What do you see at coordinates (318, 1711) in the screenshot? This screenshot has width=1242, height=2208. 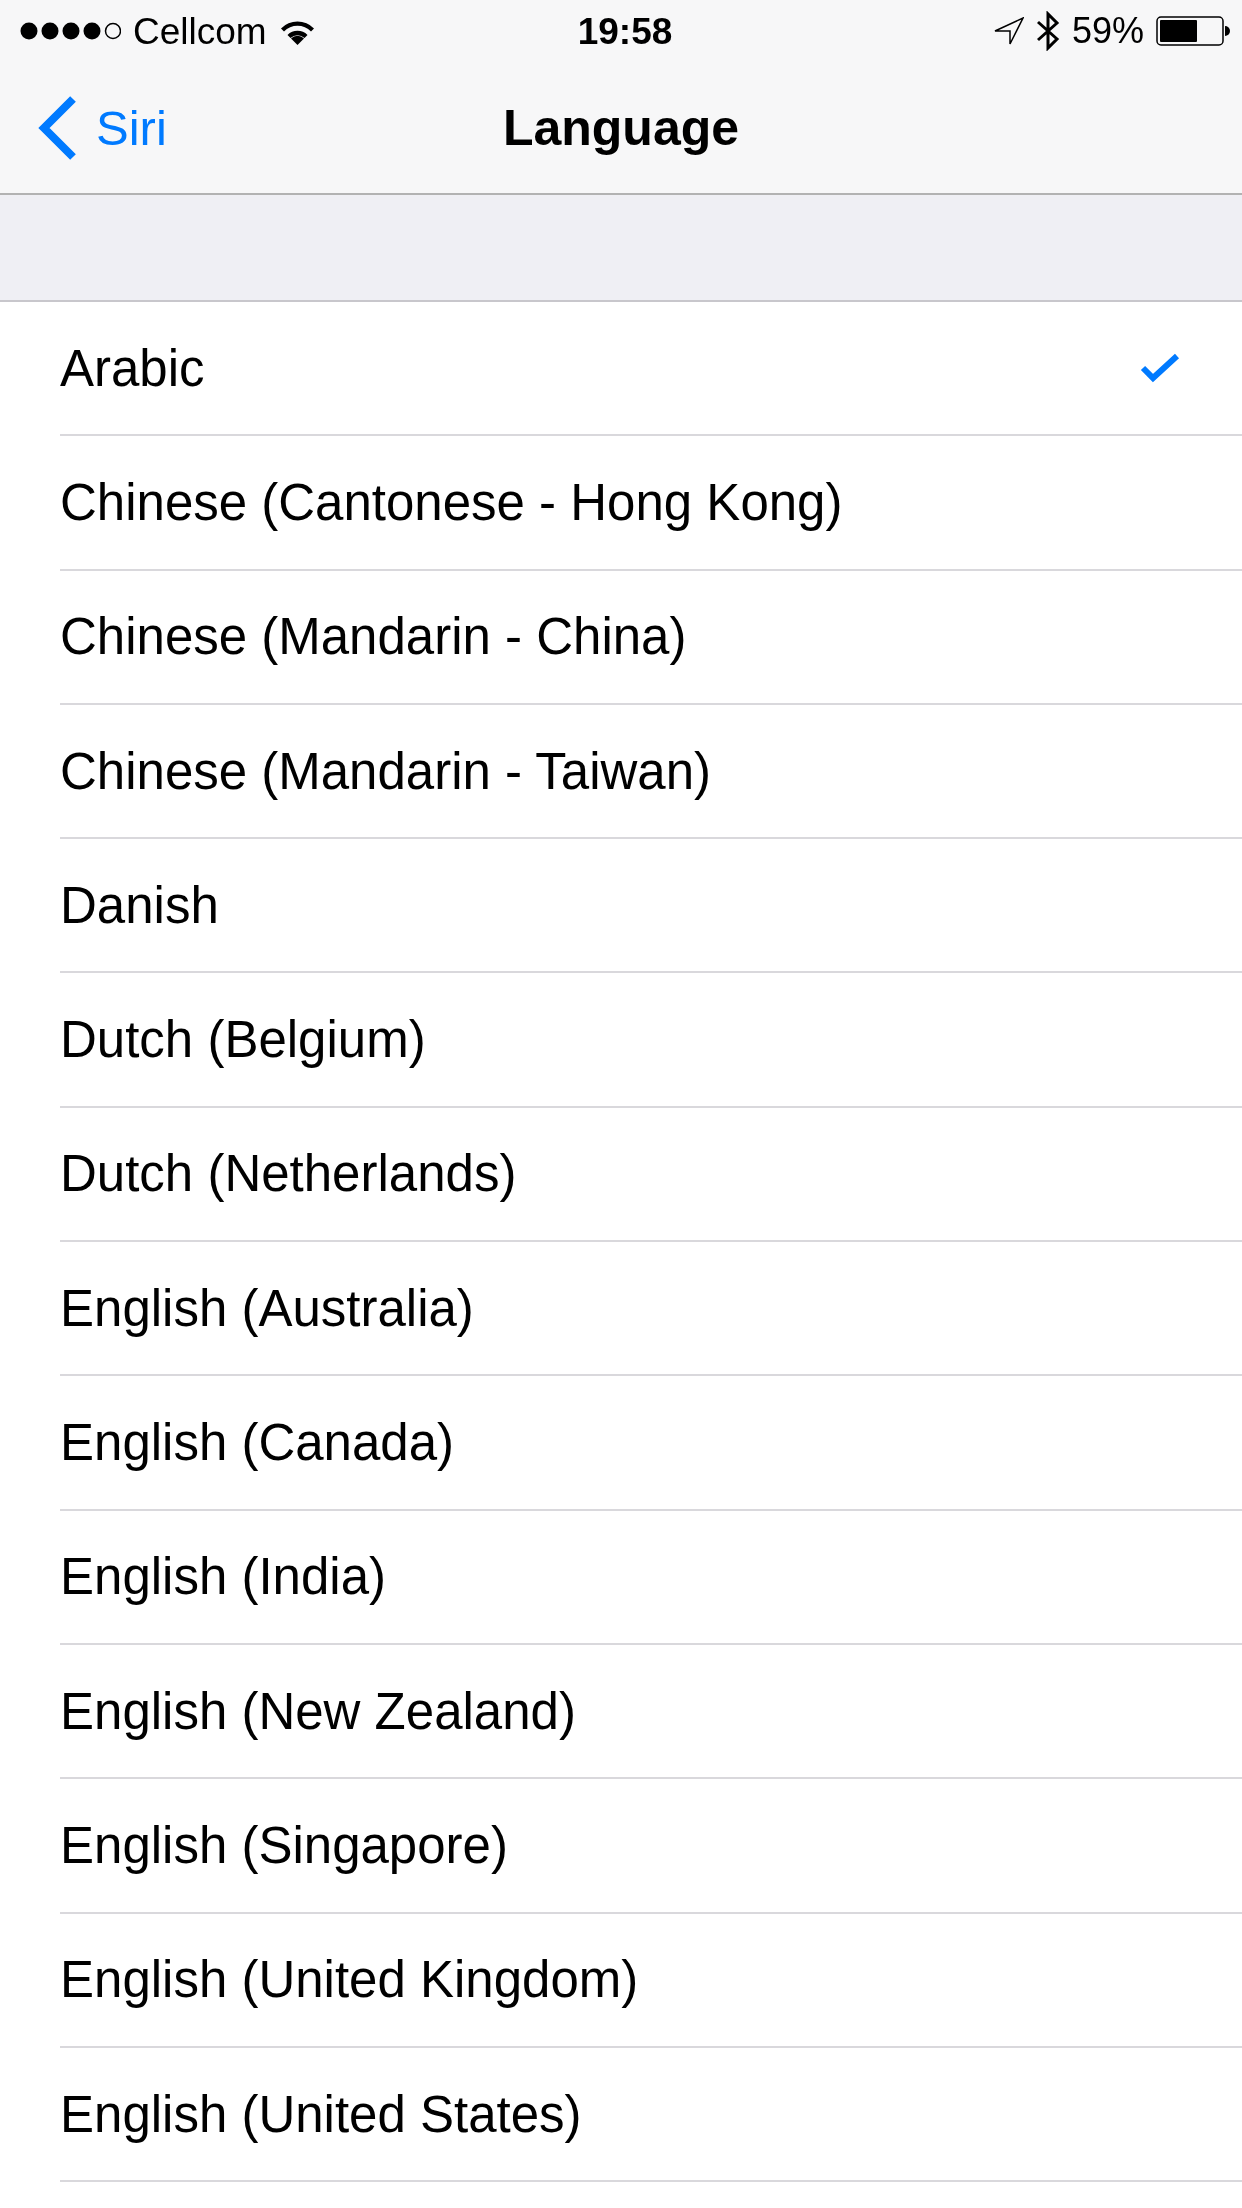 I see `language-name: English (New Zealand)` at bounding box center [318, 1711].